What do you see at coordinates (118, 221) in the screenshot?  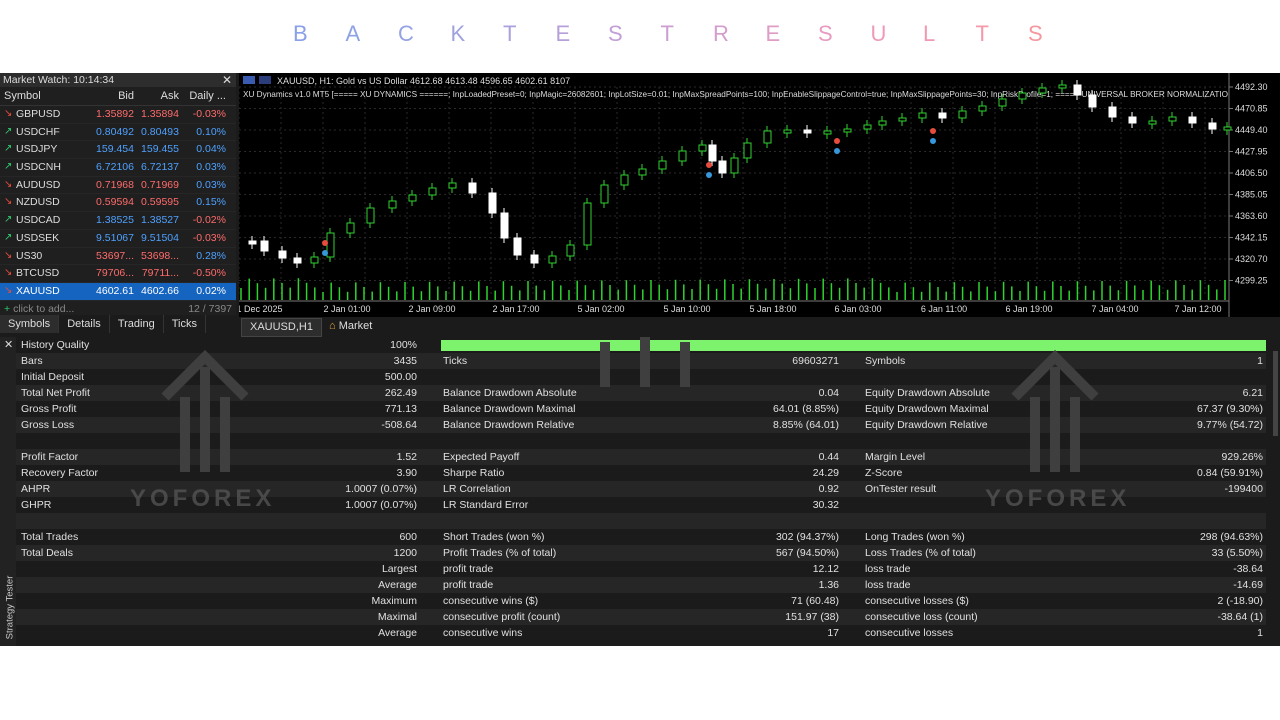 I see `market-watch-row: ↗ USDCAD 1.38525 1.38527 -0.02%` at bounding box center [118, 221].